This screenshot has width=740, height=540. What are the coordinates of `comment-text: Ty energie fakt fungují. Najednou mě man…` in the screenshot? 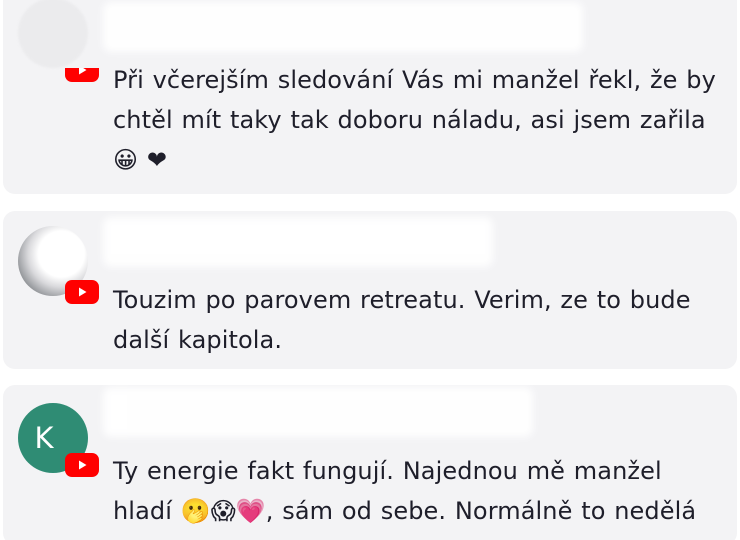 It's located at (405, 491).